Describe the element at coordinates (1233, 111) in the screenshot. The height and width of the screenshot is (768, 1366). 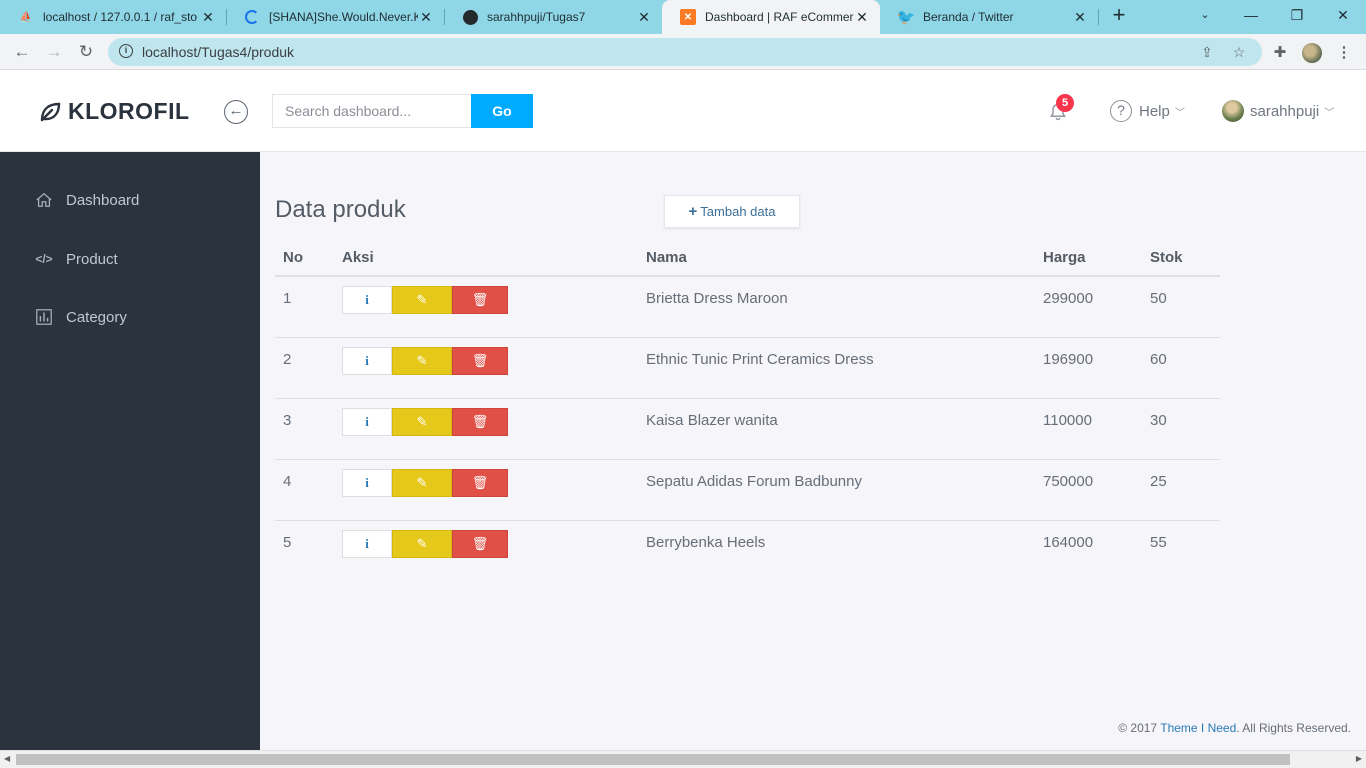
I see `user-avatar` at that location.